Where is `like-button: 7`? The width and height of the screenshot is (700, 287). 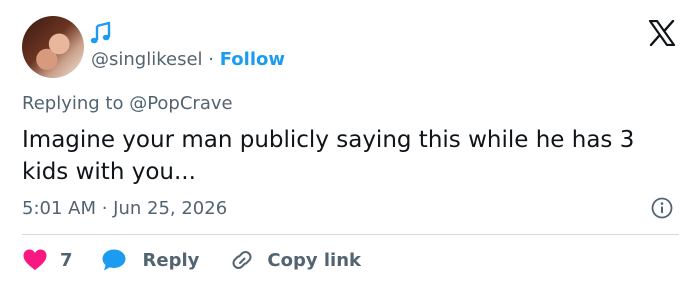
like-button: 7 is located at coordinates (61, 260).